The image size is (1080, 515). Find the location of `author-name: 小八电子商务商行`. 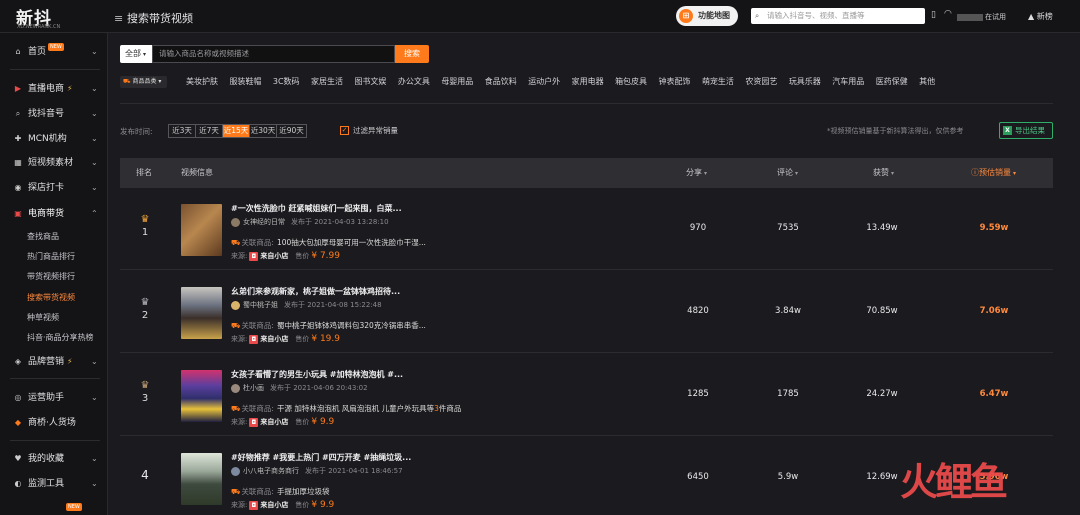

author-name: 小八电子商务商行 is located at coordinates (271, 471).